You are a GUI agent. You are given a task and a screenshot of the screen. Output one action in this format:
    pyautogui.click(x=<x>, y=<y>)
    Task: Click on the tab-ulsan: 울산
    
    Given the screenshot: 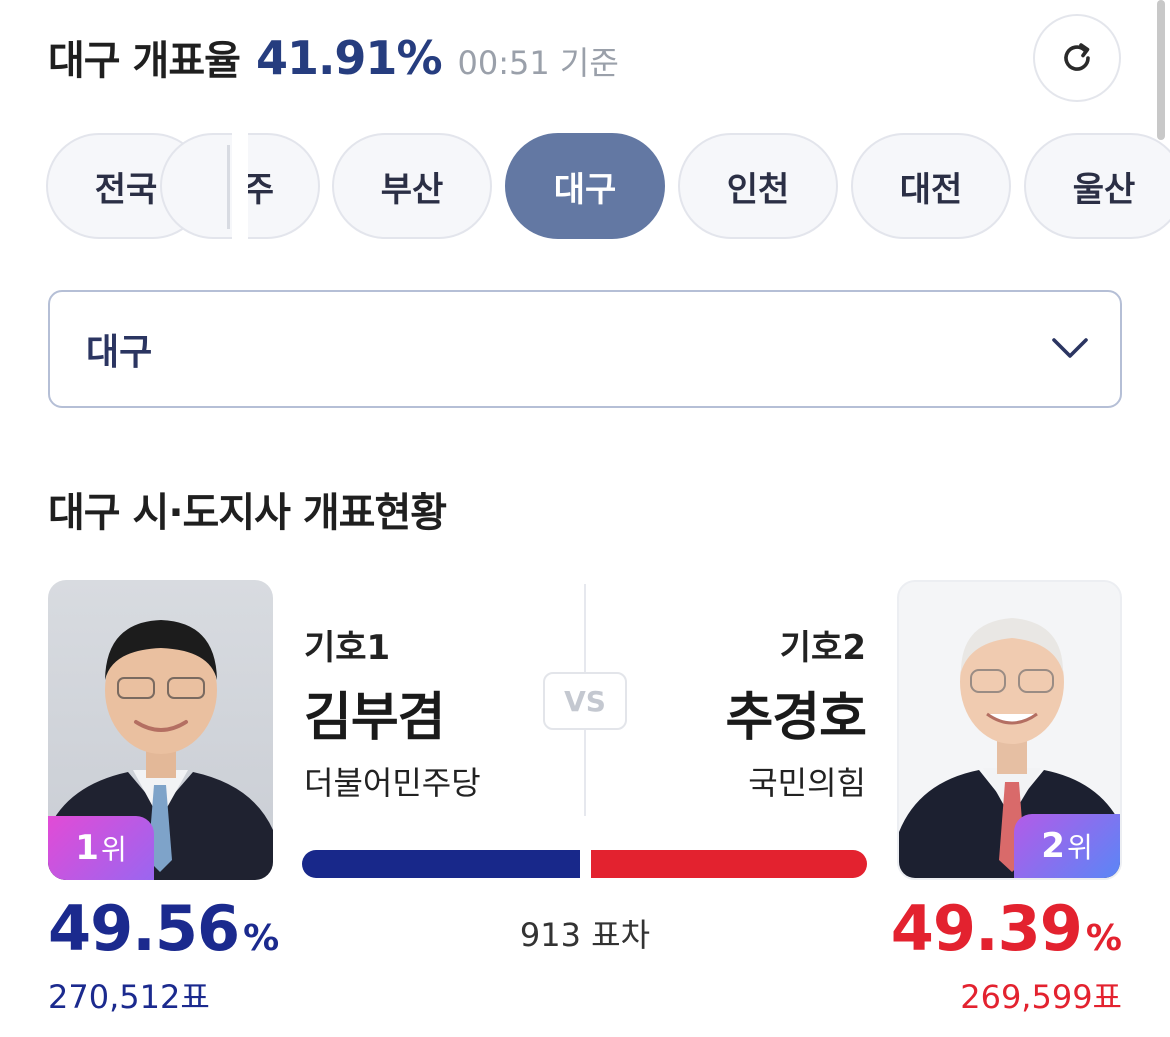 What is the action you would take?
    pyautogui.click(x=1097, y=186)
    